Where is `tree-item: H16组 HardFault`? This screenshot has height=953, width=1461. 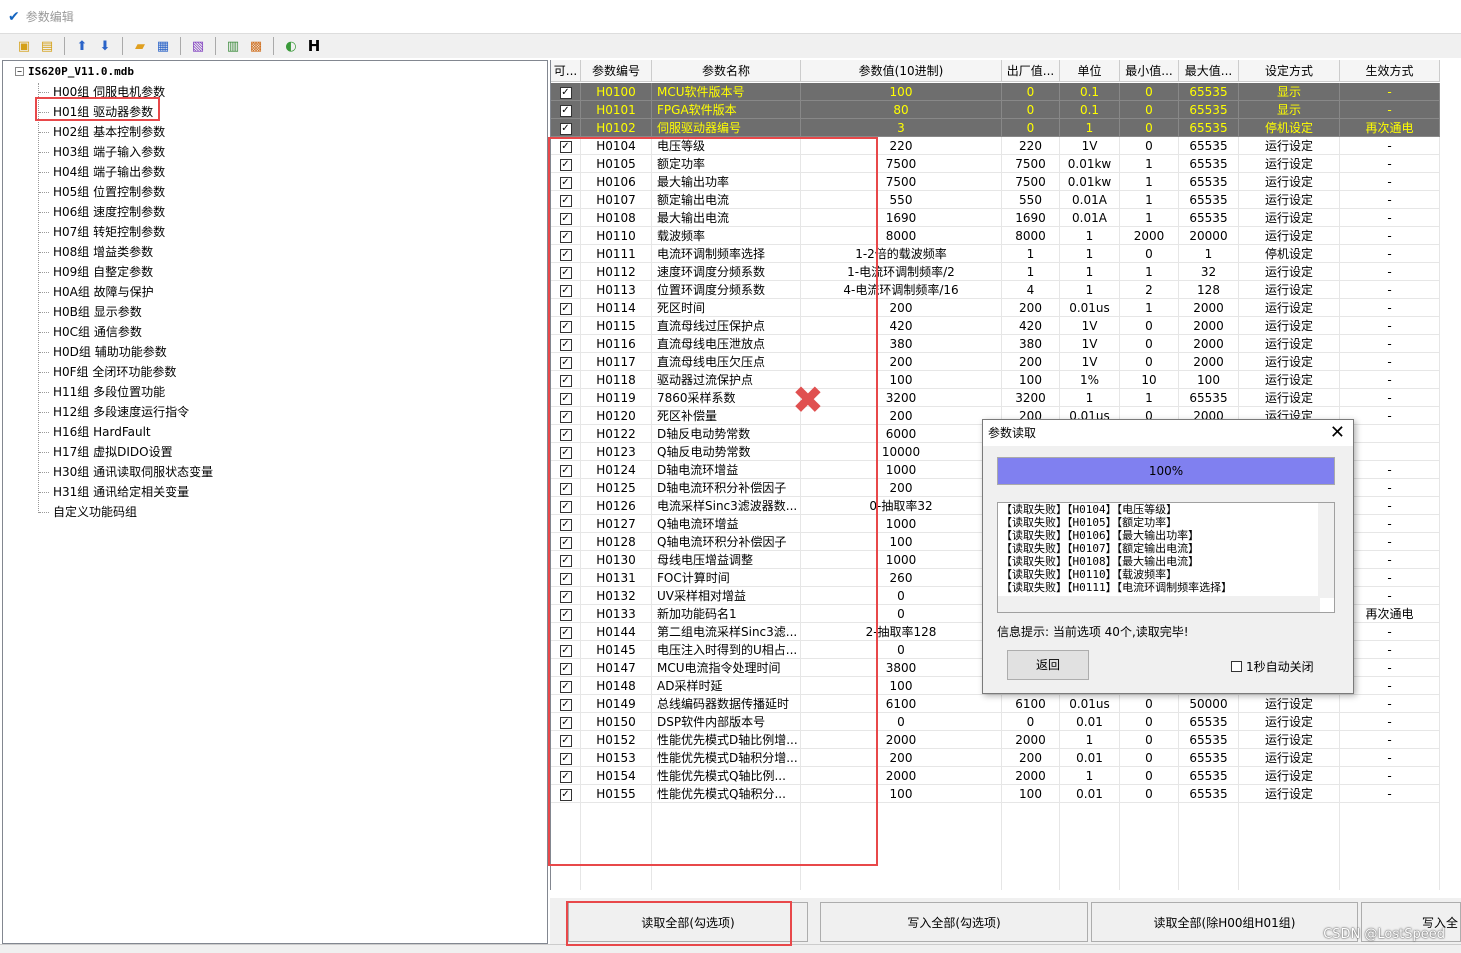
tree-item: H16组 HardFault is located at coordinates (96, 432).